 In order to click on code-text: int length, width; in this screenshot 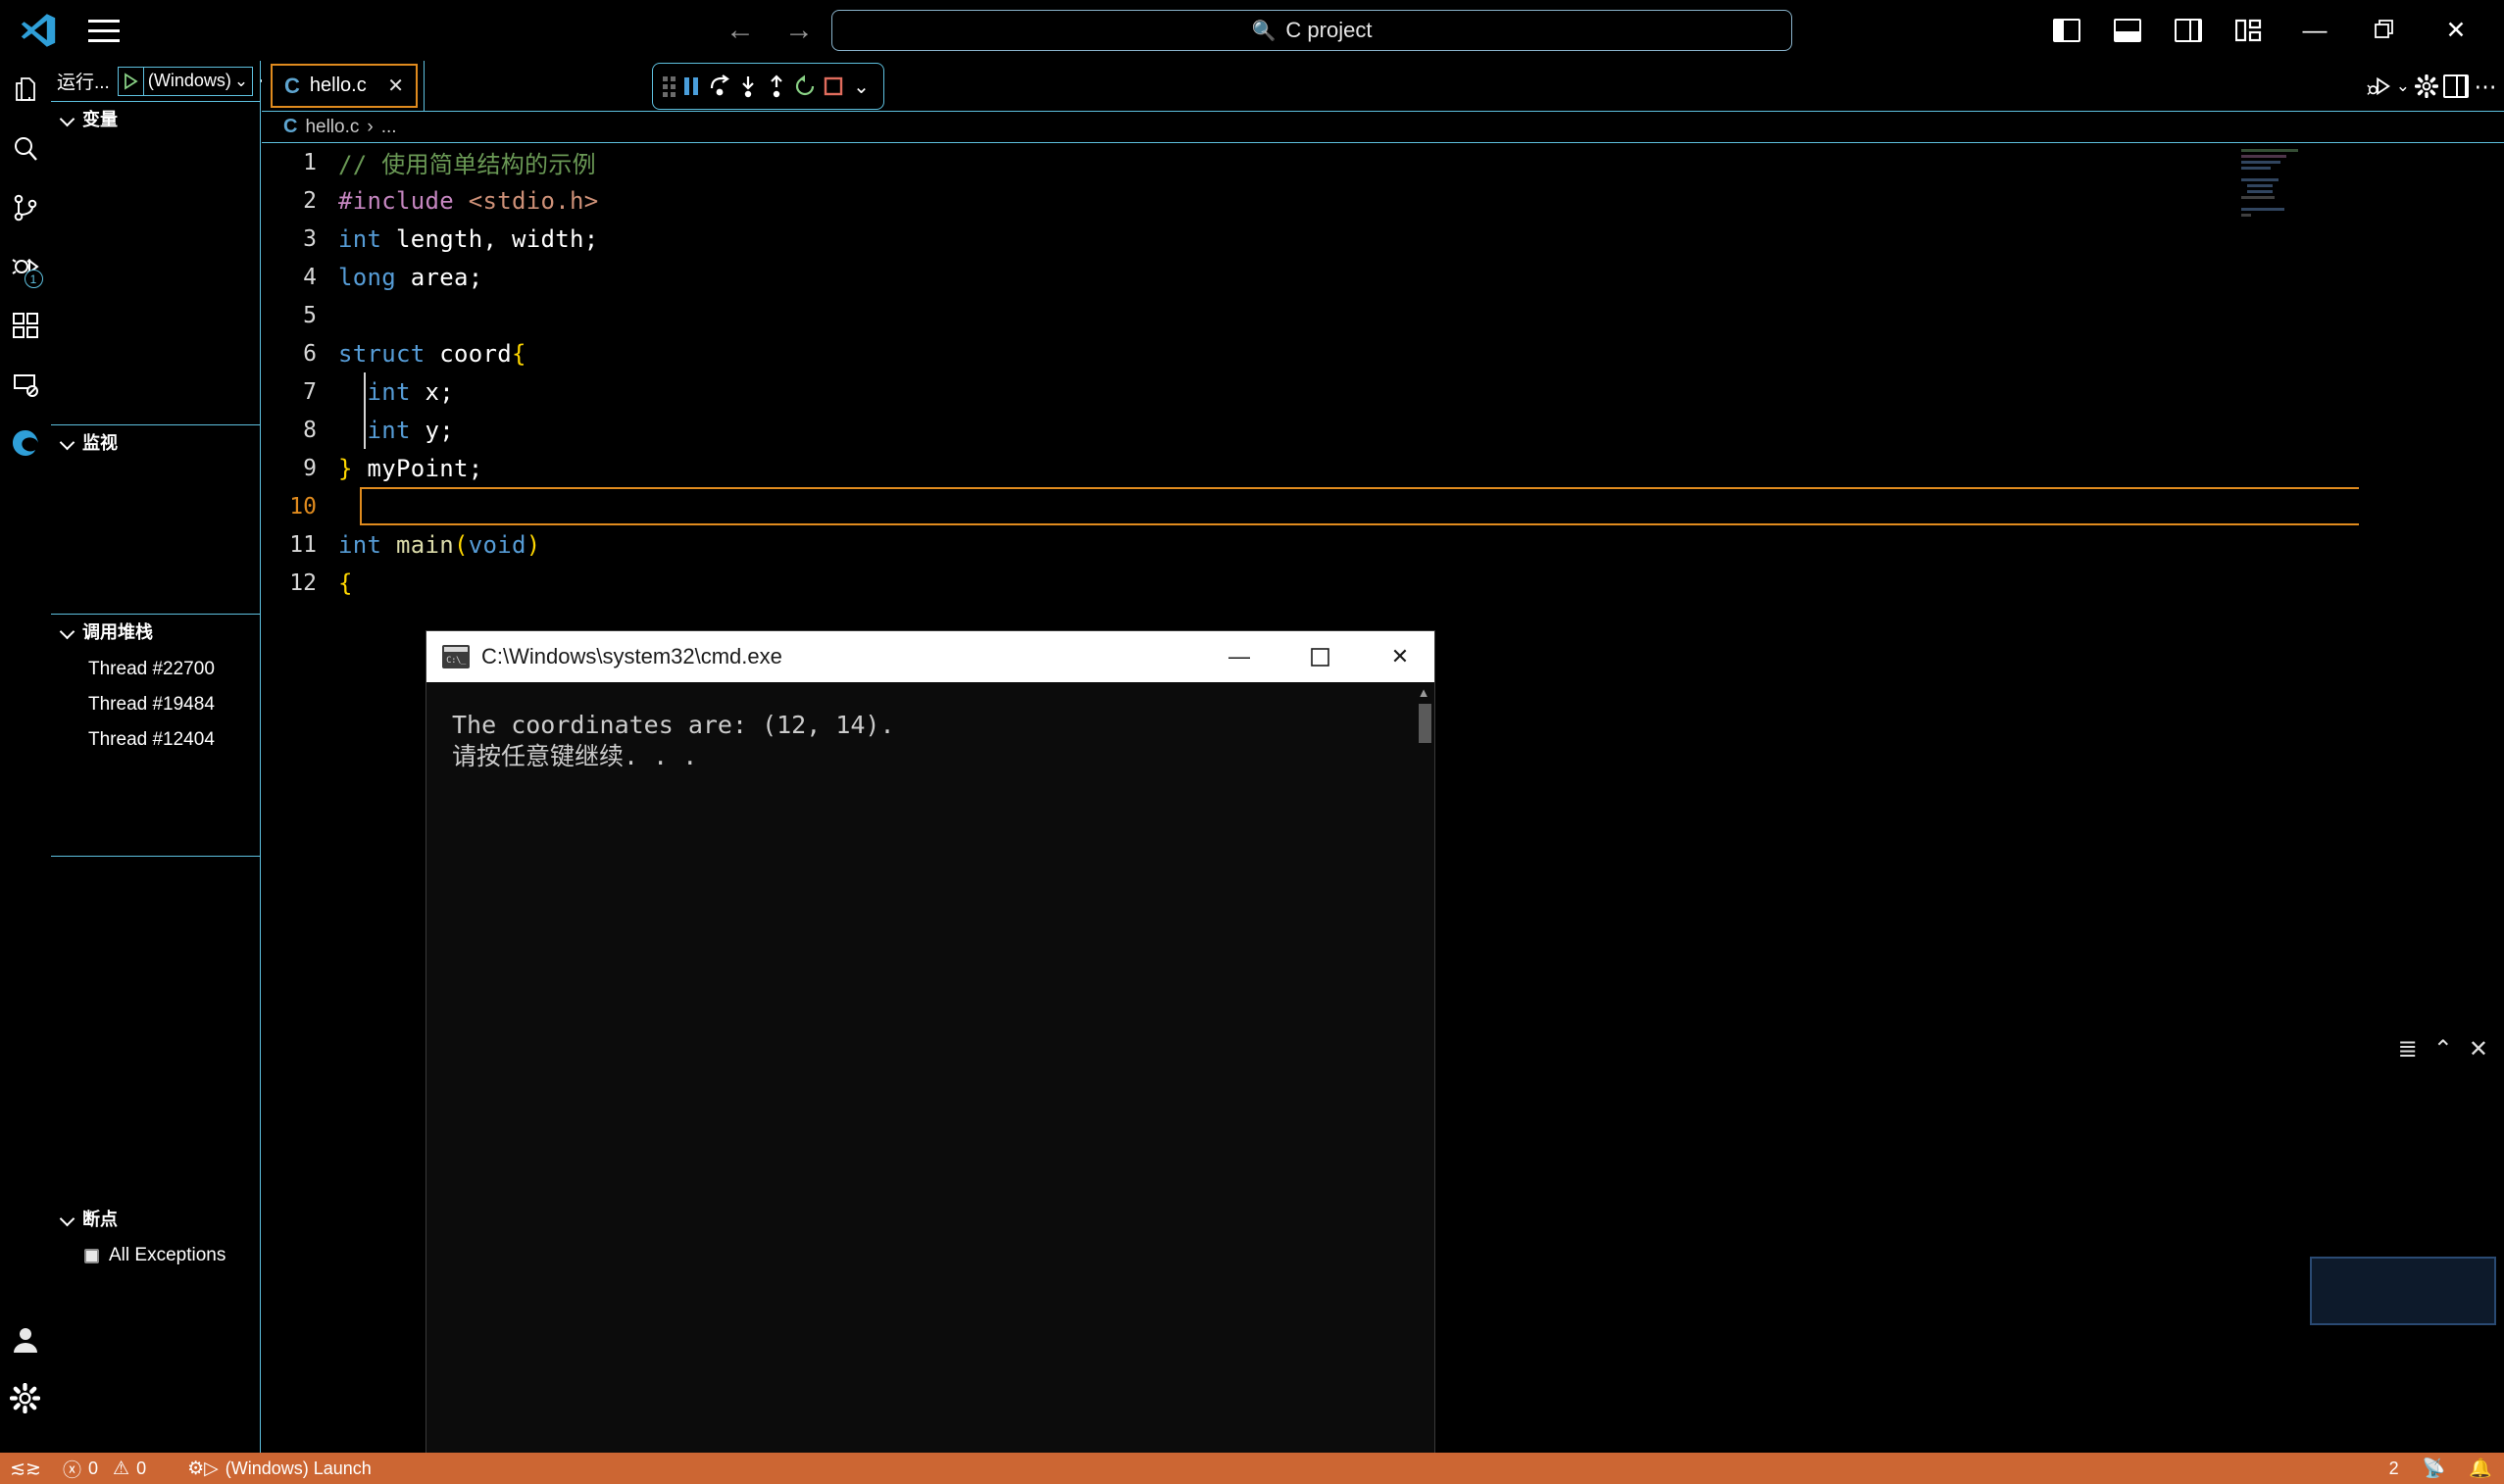, I will do `click(468, 239)`.